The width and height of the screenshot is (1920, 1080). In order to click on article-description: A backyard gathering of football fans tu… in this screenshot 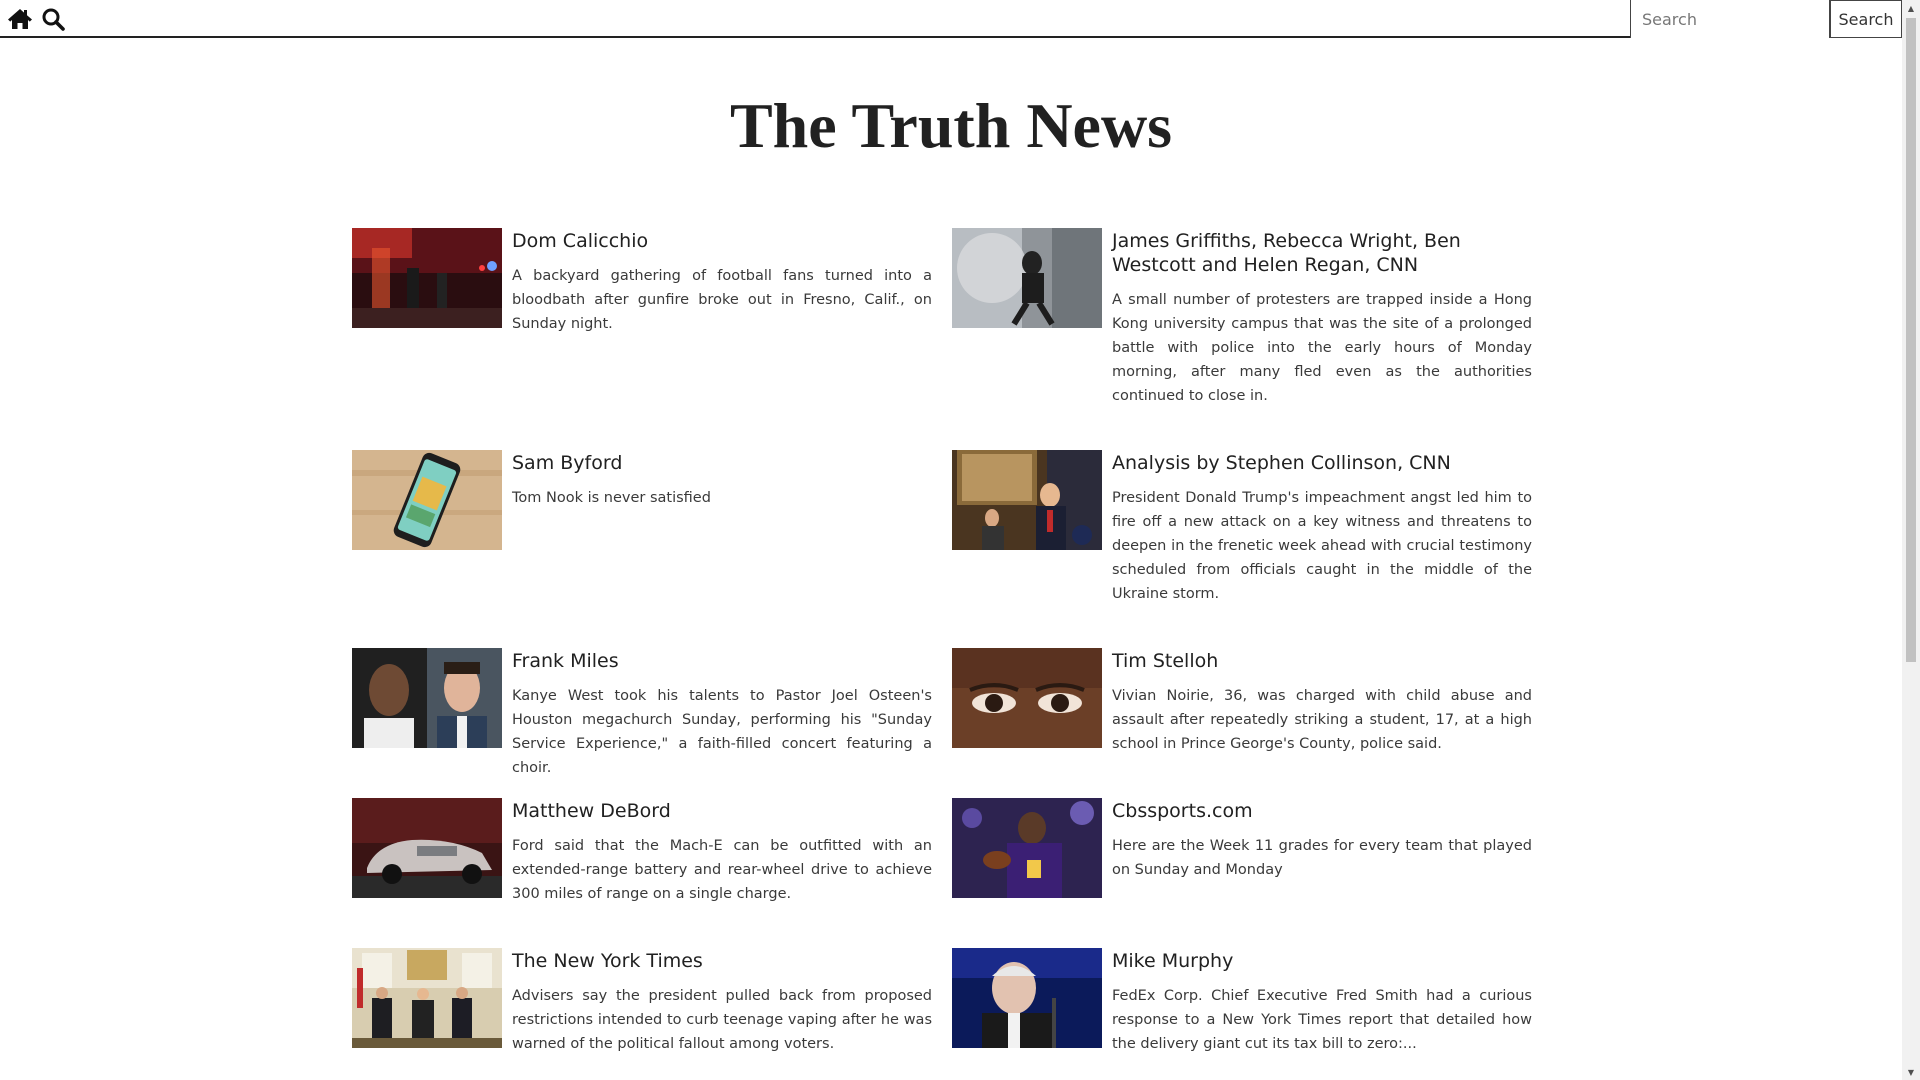, I will do `click(722, 300)`.